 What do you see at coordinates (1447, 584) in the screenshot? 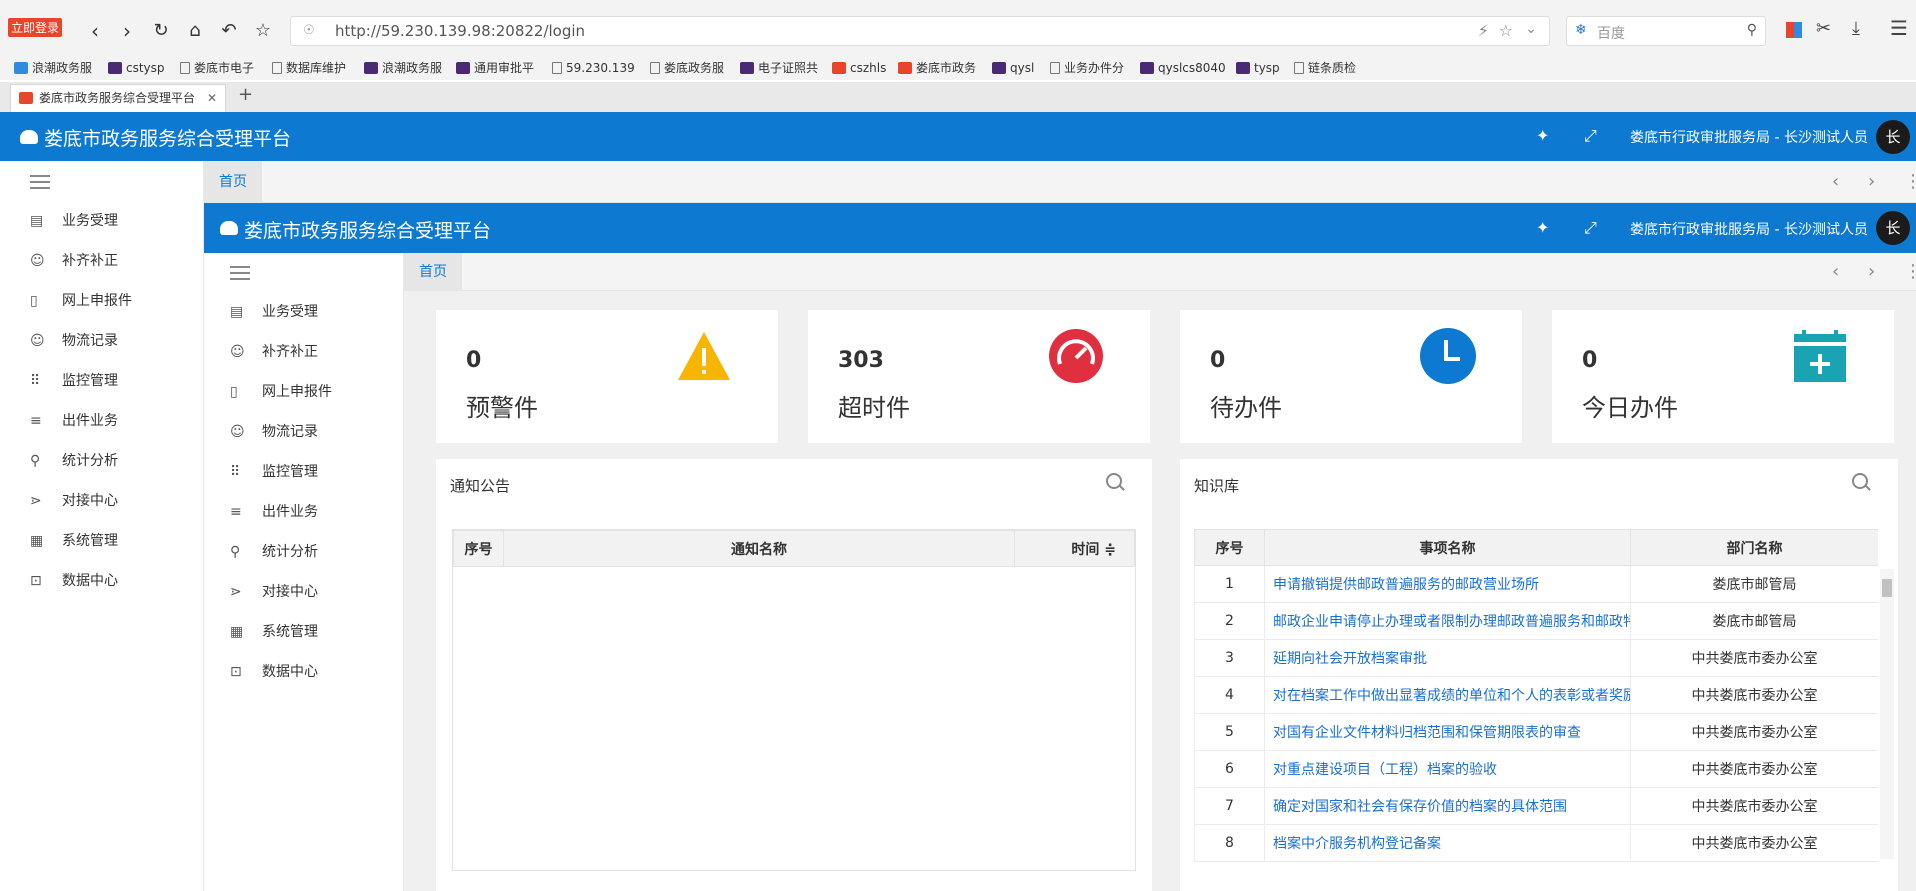
I see `item-link: 申请撤销提供邮政普遍服务的邮政营业场所` at bounding box center [1447, 584].